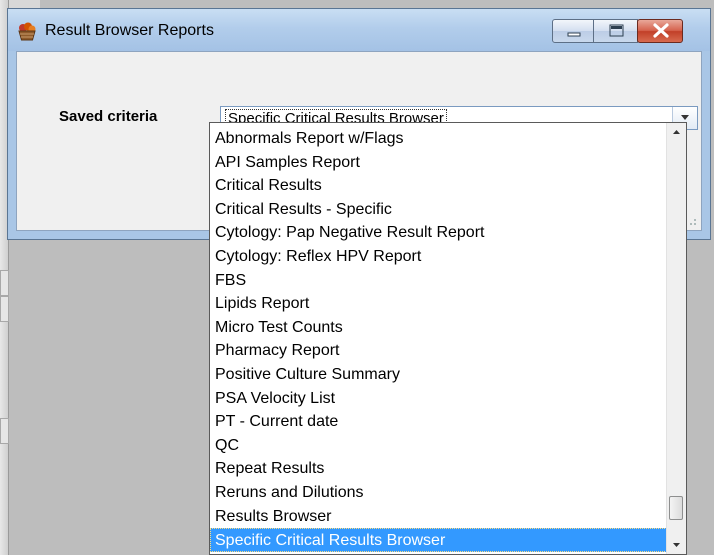  I want to click on dropdown-option: Positive Culture Summary, so click(438, 375).